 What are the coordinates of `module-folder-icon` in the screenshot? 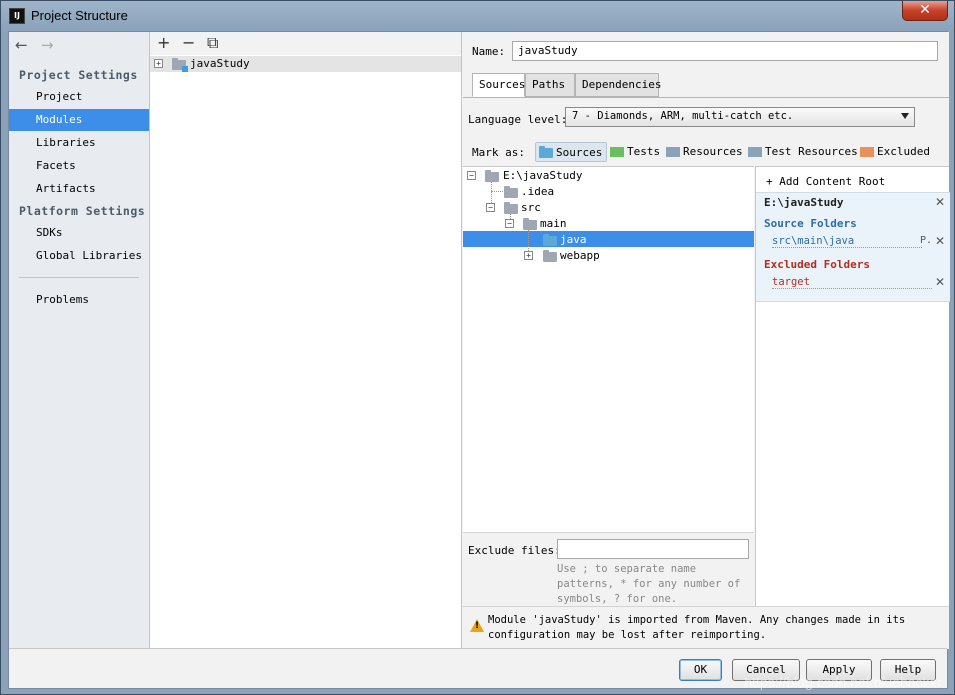 It's located at (180, 65).